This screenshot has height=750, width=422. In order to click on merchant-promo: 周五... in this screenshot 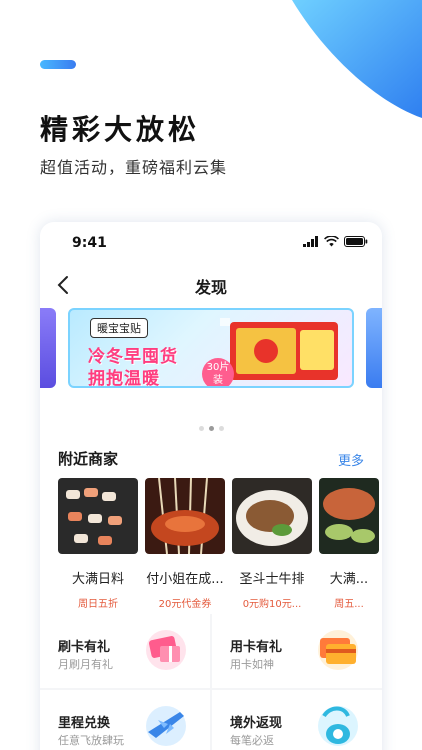, I will do `click(349, 603)`.